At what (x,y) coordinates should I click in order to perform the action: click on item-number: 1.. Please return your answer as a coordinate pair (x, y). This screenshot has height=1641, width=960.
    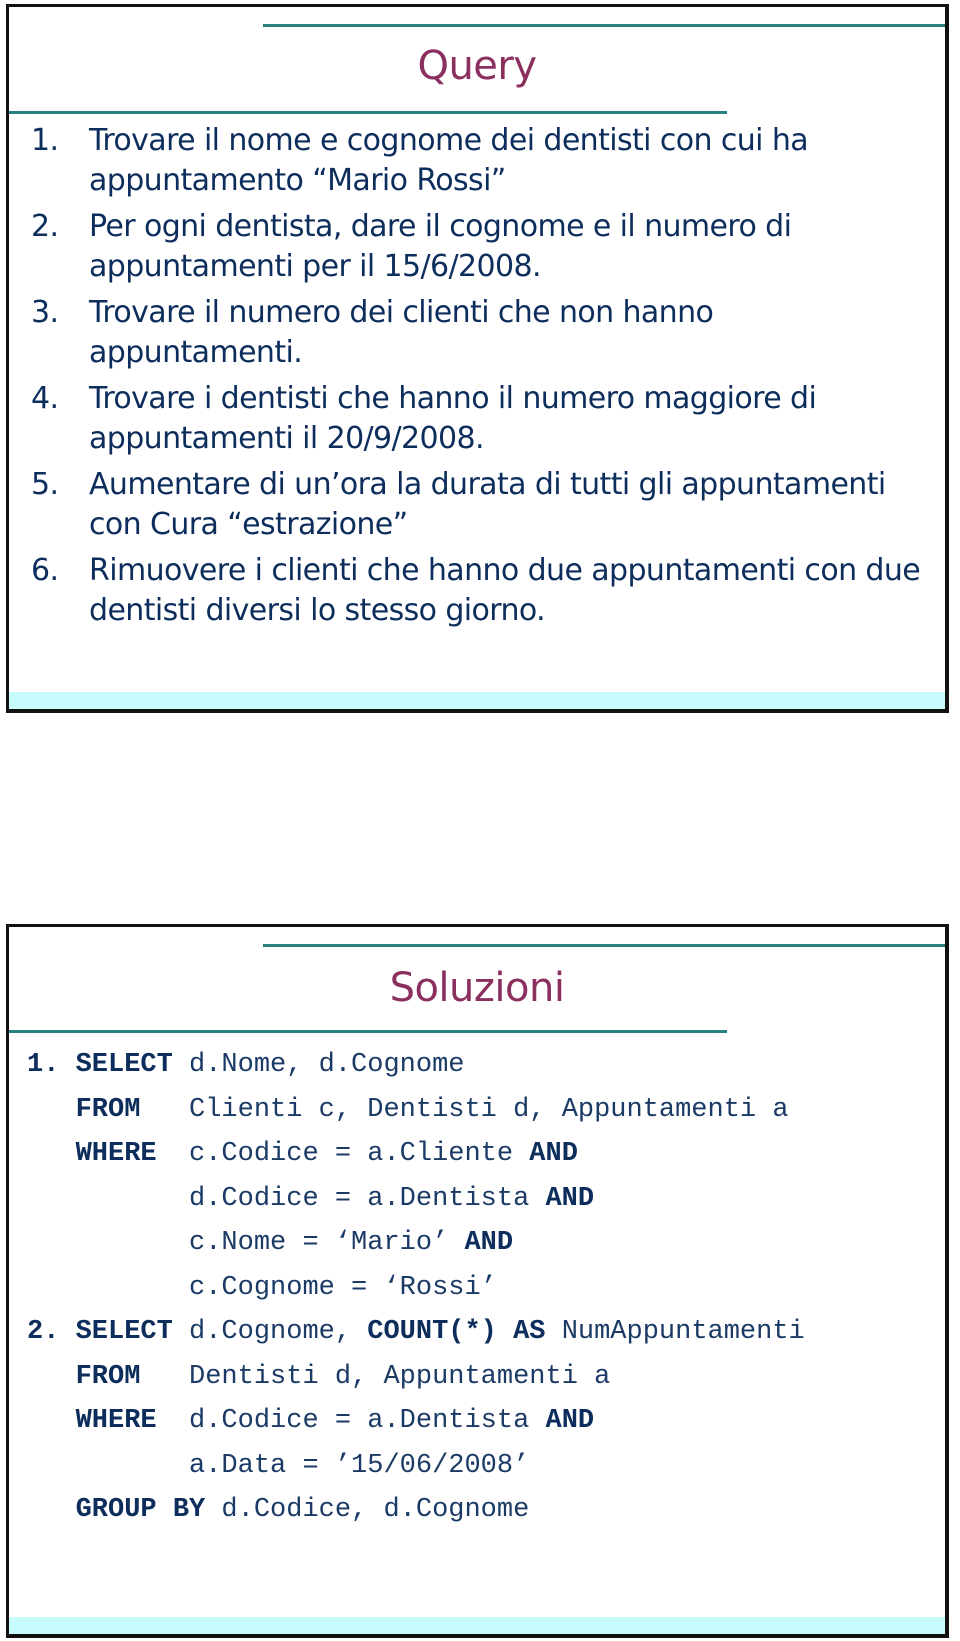
    Looking at the image, I should click on (45, 140).